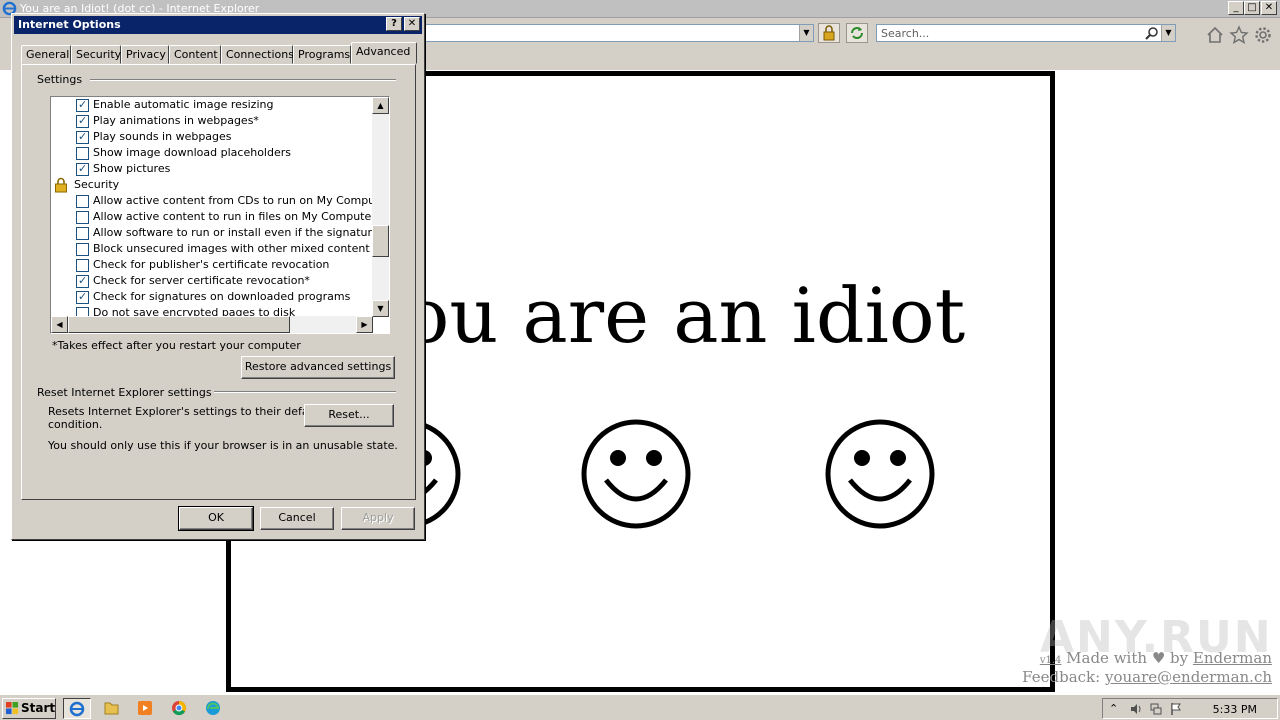 The image size is (1280, 720). I want to click on cancel-button: Cancel, so click(297, 518).